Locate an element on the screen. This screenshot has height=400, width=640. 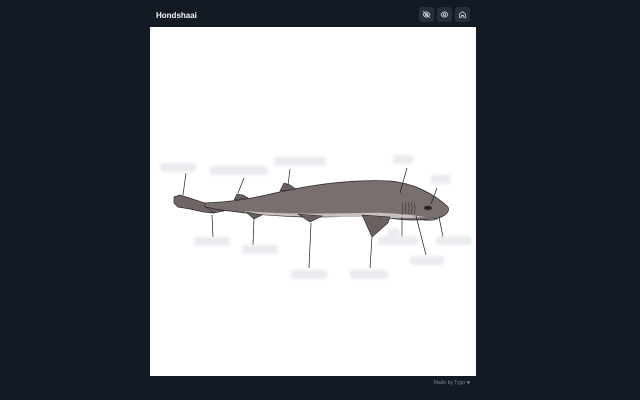
eye-icon is located at coordinates (444, 14).